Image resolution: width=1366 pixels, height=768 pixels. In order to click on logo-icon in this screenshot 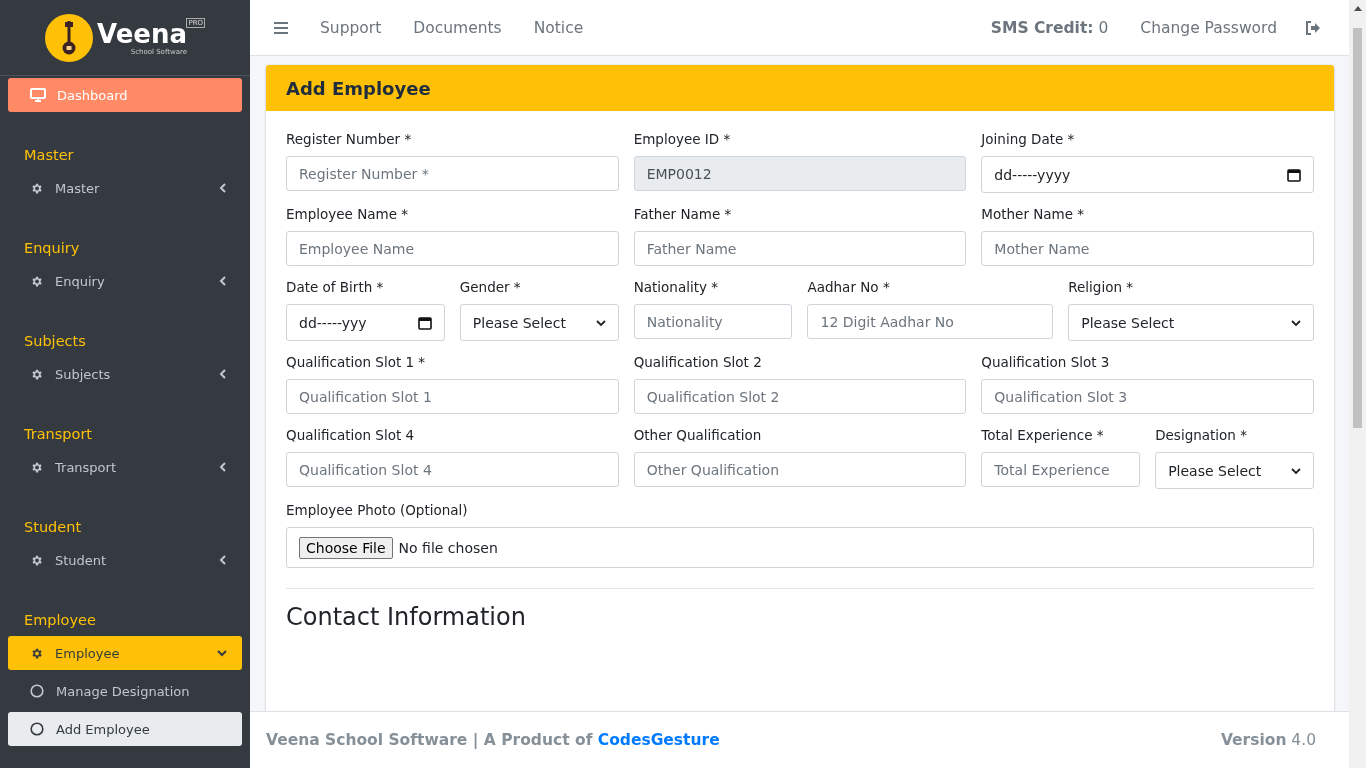, I will do `click(69, 37)`.